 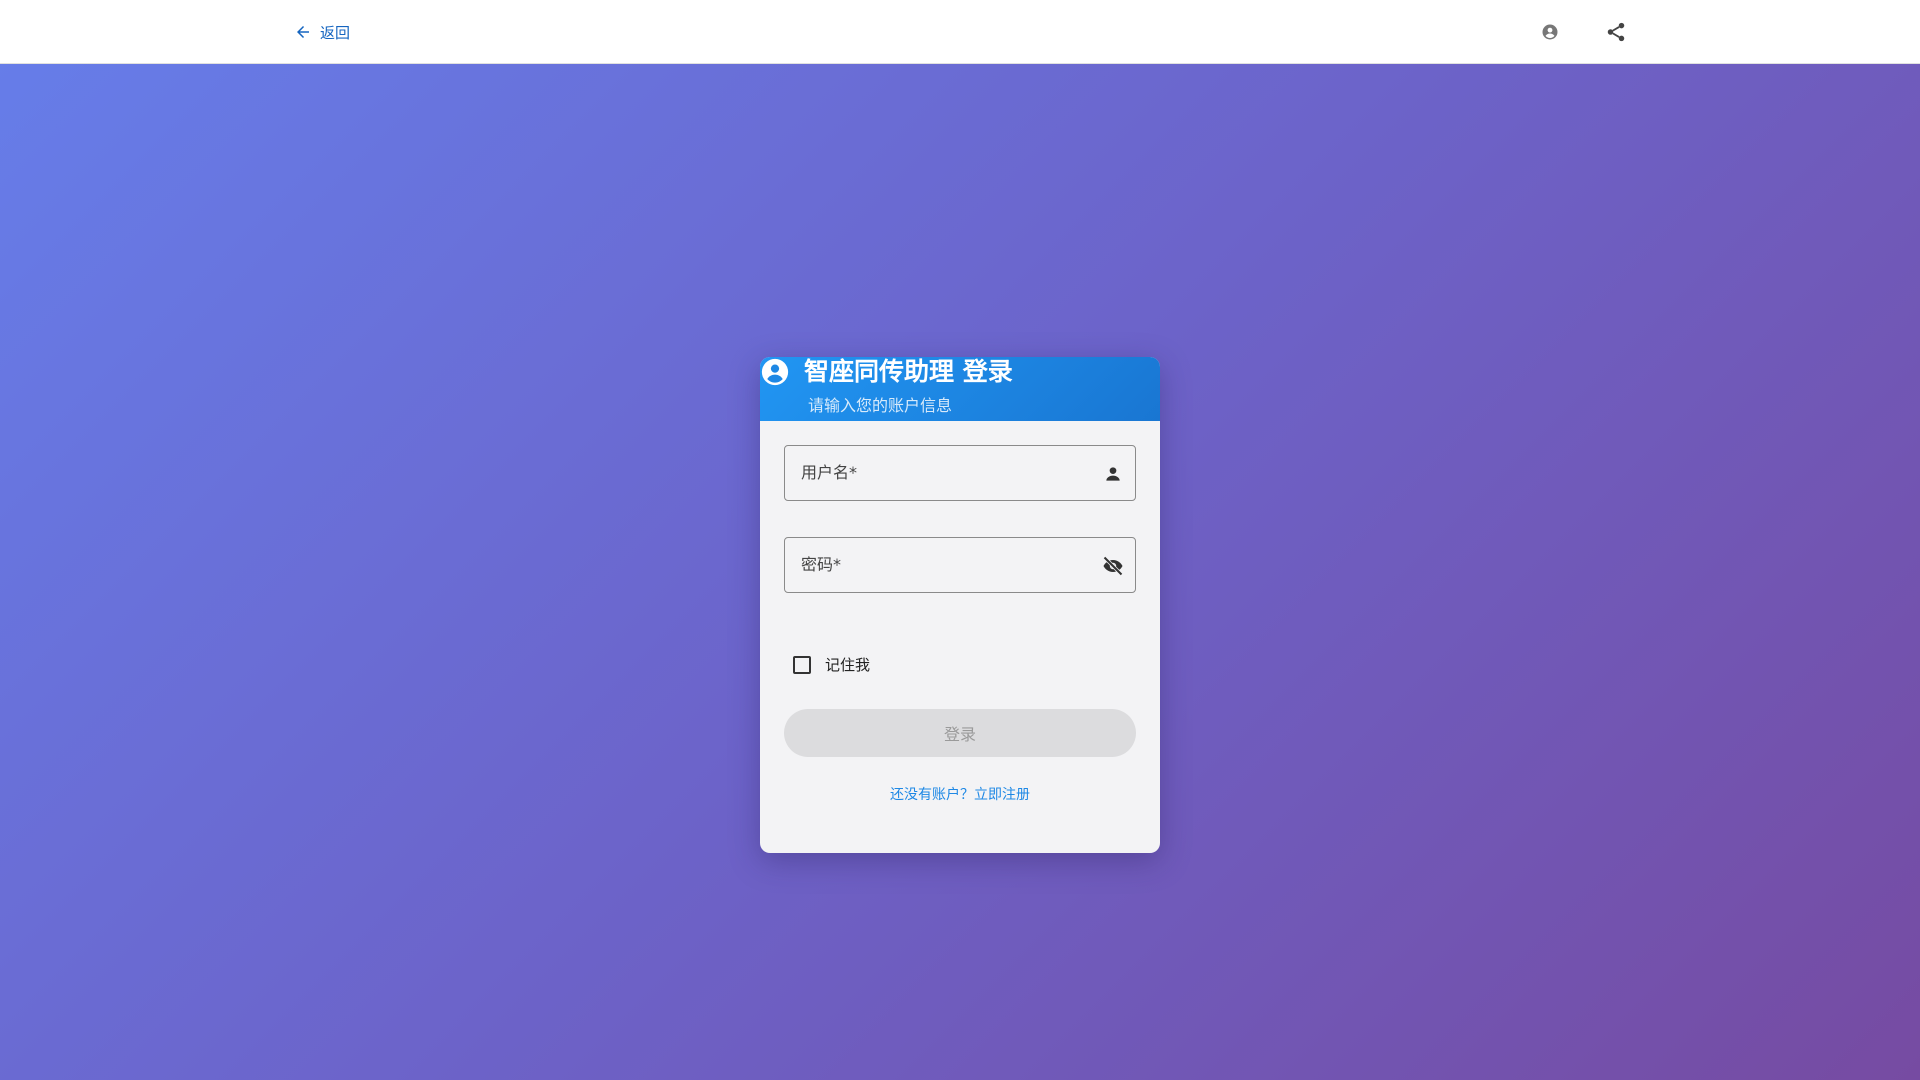 I want to click on remember-me-label: 记住我, so click(x=848, y=665).